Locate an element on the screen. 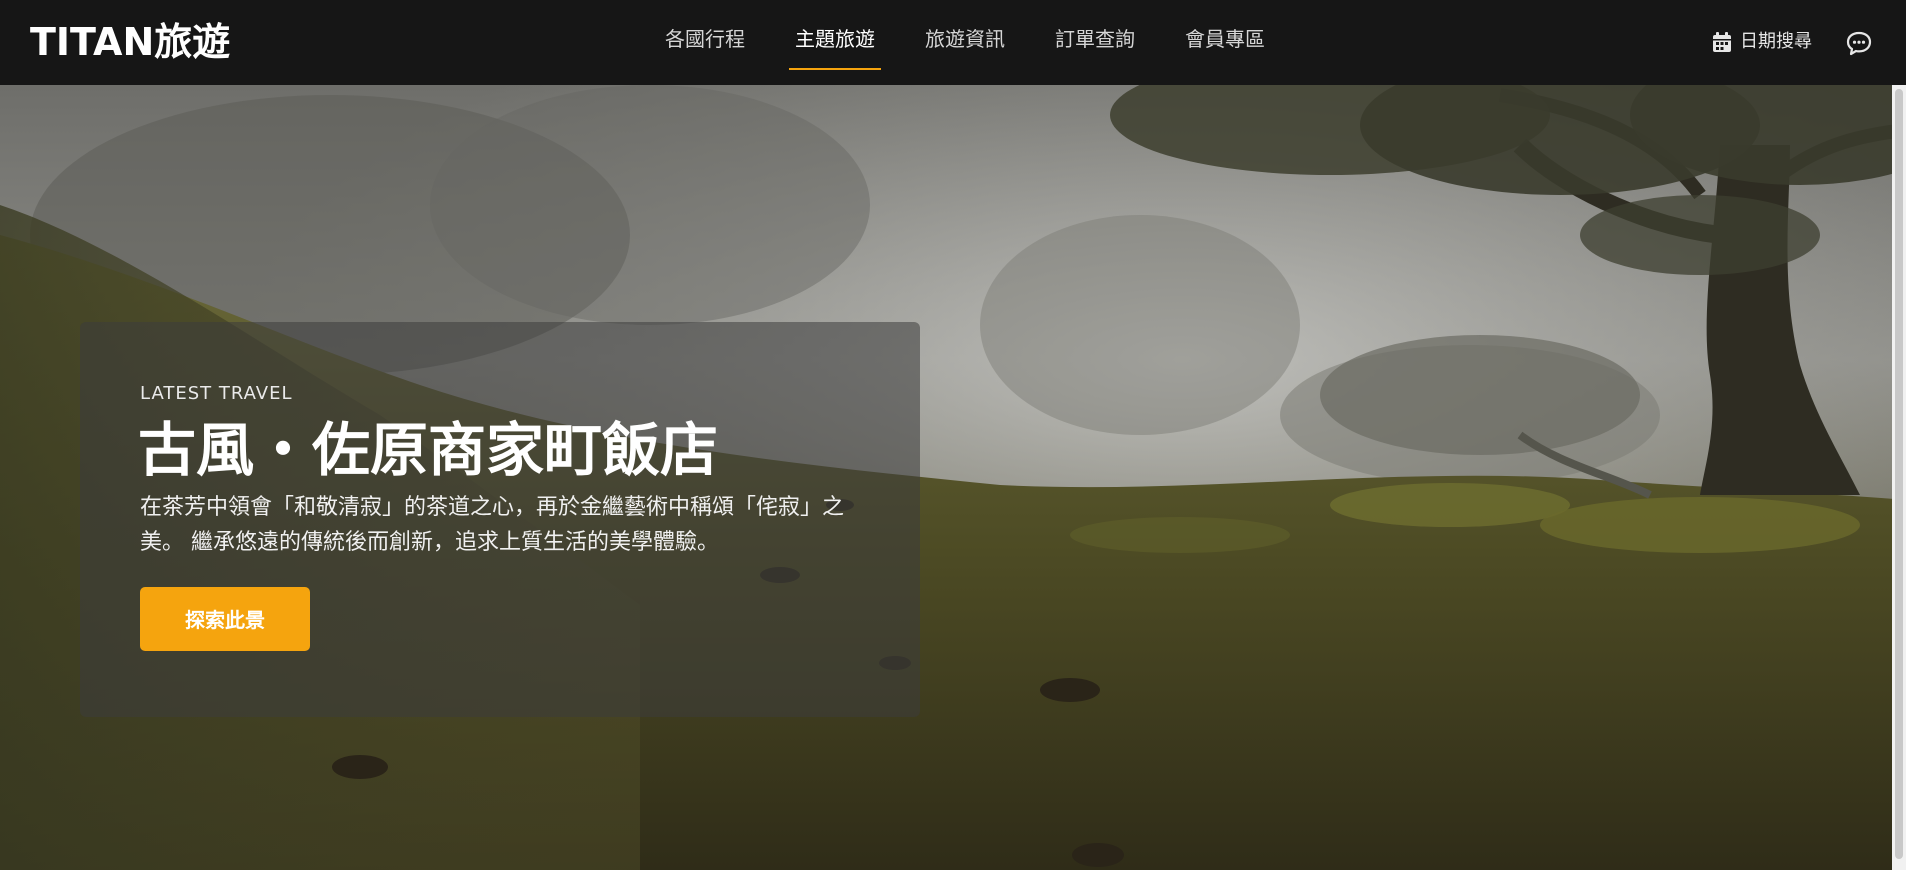 The height and width of the screenshot is (870, 1906). hero-title: 古風・佐原商家町飯店 is located at coordinates (428, 450).